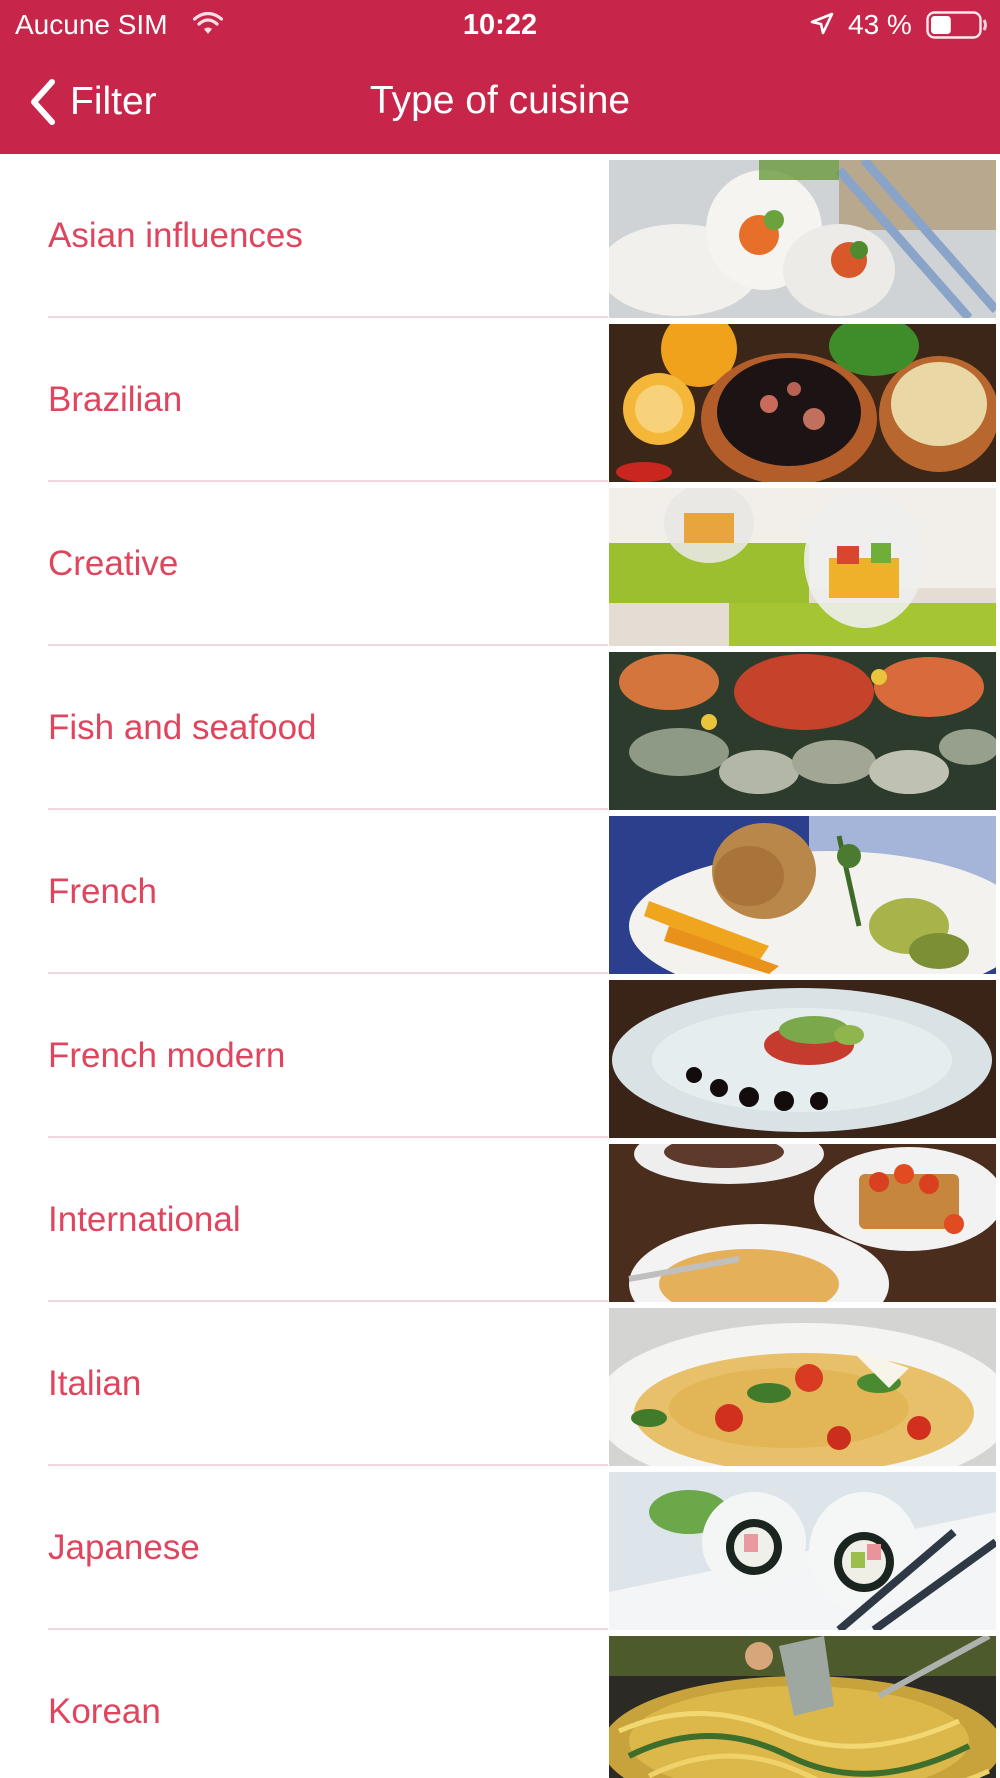 Image resolution: width=1000 pixels, height=1778 pixels. I want to click on cuisine-row-korean: Korean, so click(500, 1704).